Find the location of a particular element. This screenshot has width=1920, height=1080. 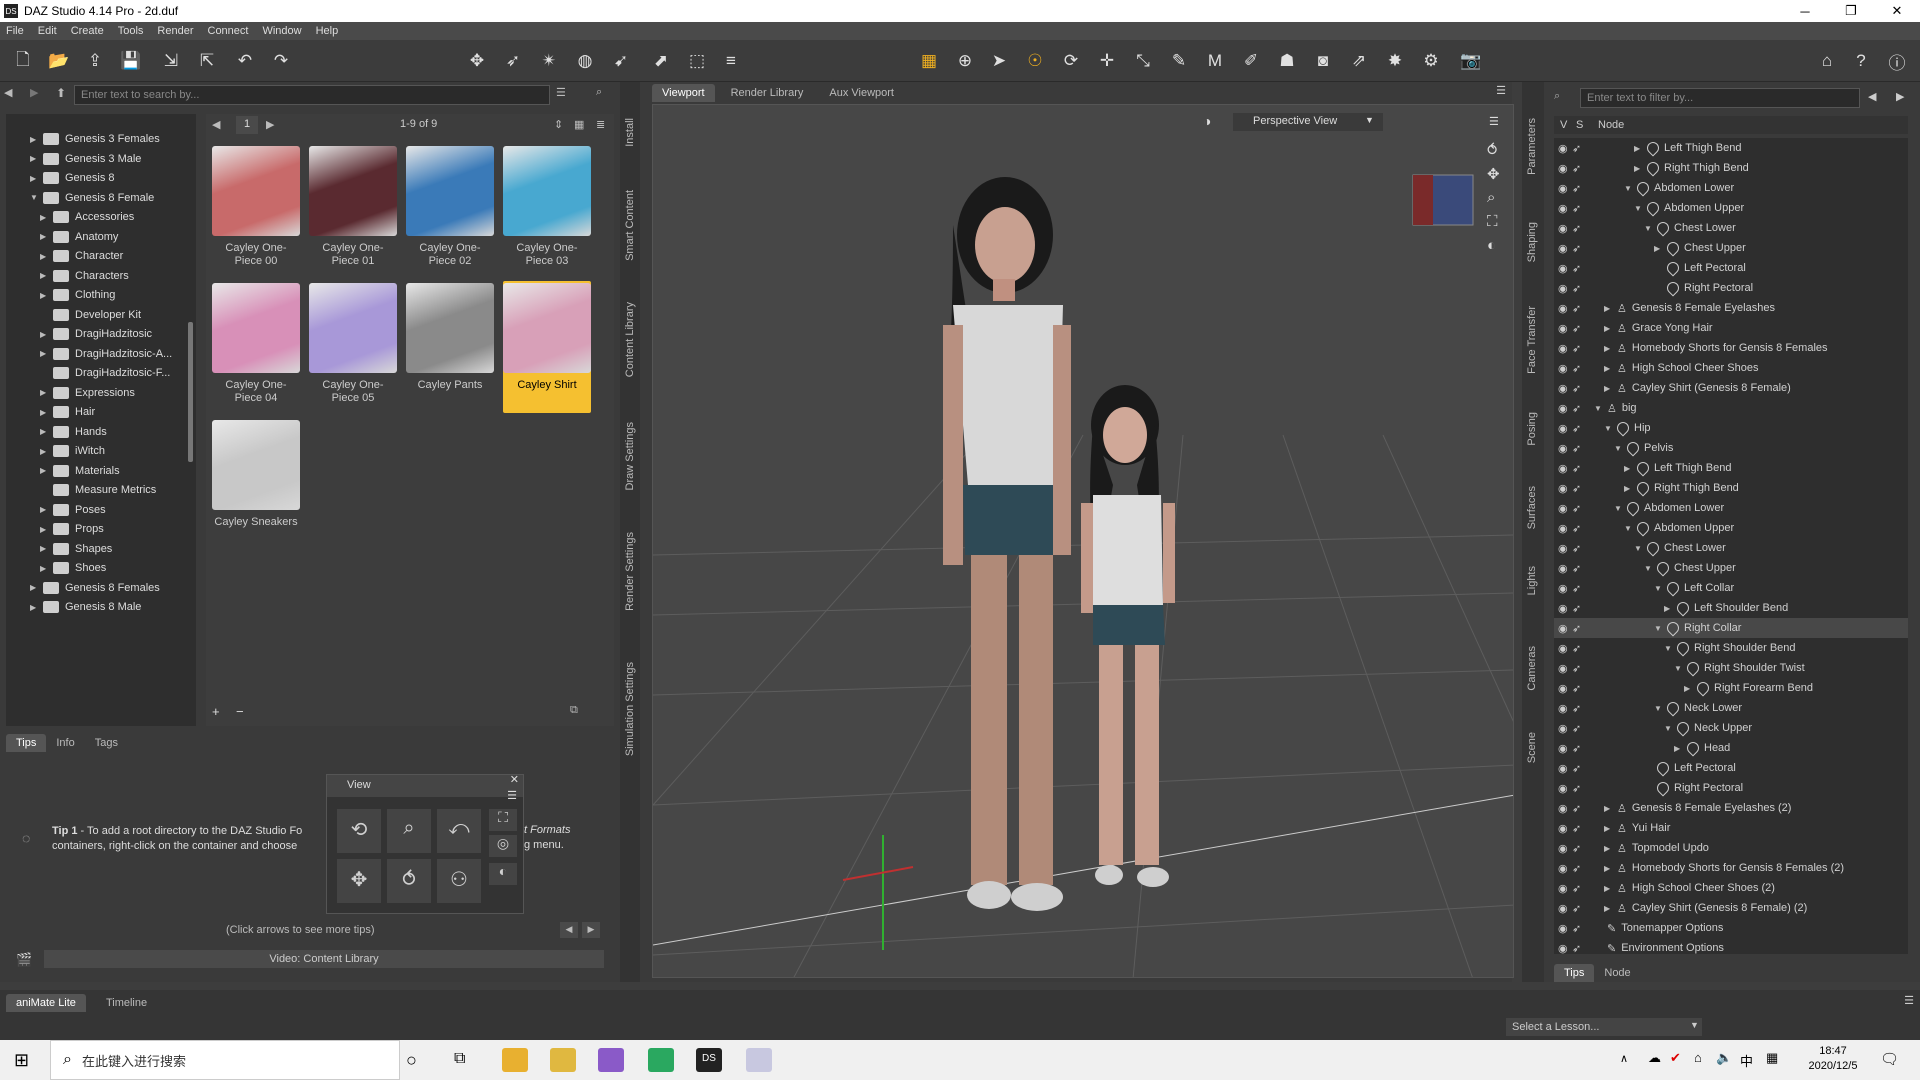

content-item: Cayley One-Piece 00 is located at coordinates (256, 210).